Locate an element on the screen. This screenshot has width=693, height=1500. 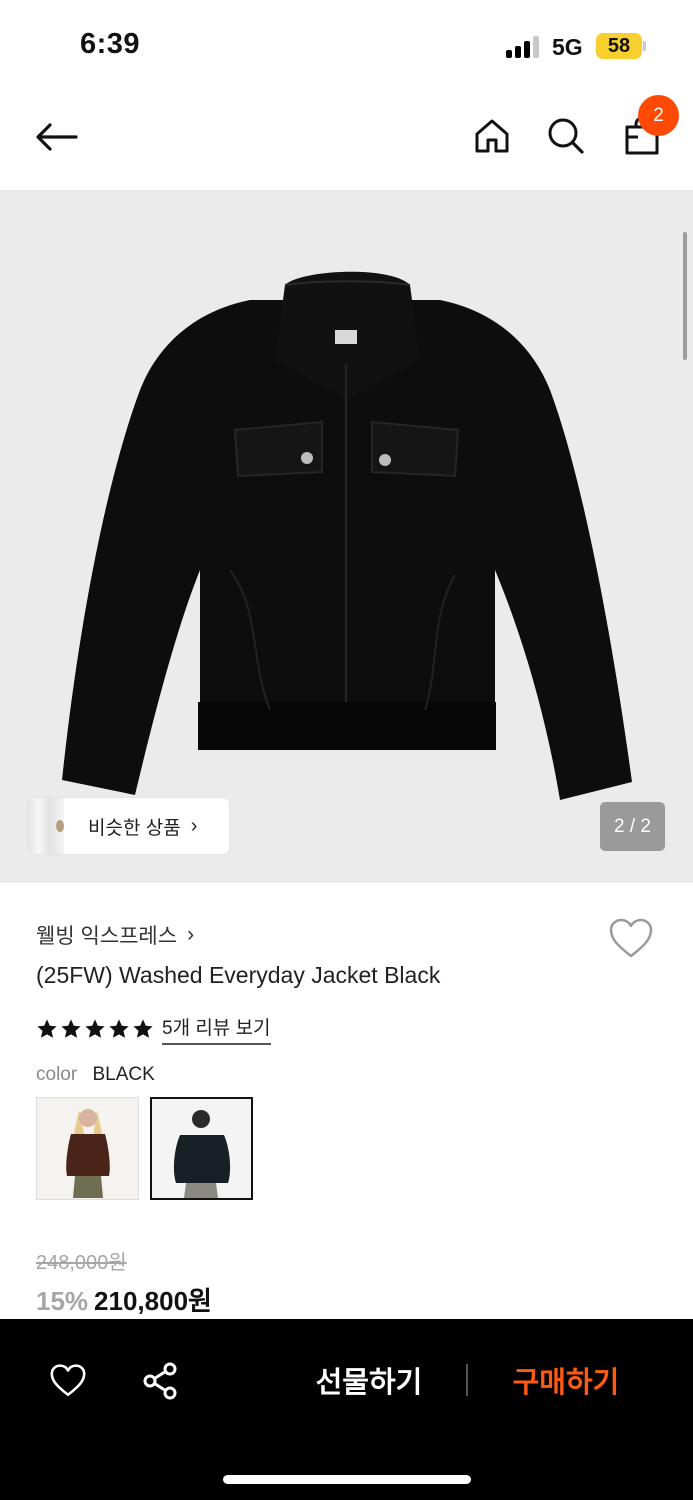
brown-jacket-thumbnail is located at coordinates (87, 1148).